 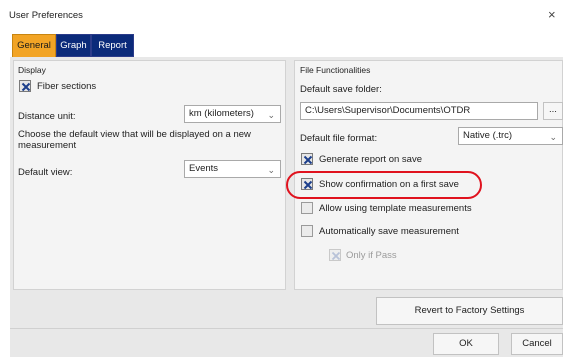 I want to click on generate-report-label: Generate report on save, so click(x=370, y=159).